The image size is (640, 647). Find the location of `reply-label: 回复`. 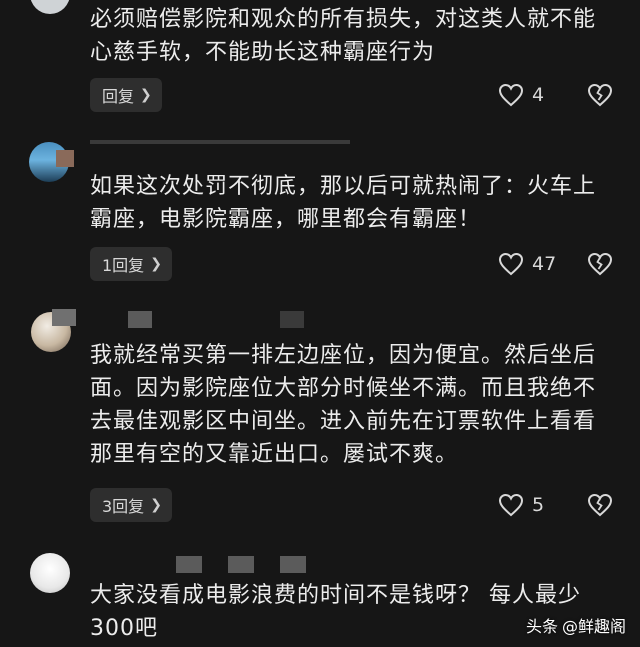

reply-label: 回复 is located at coordinates (118, 96).